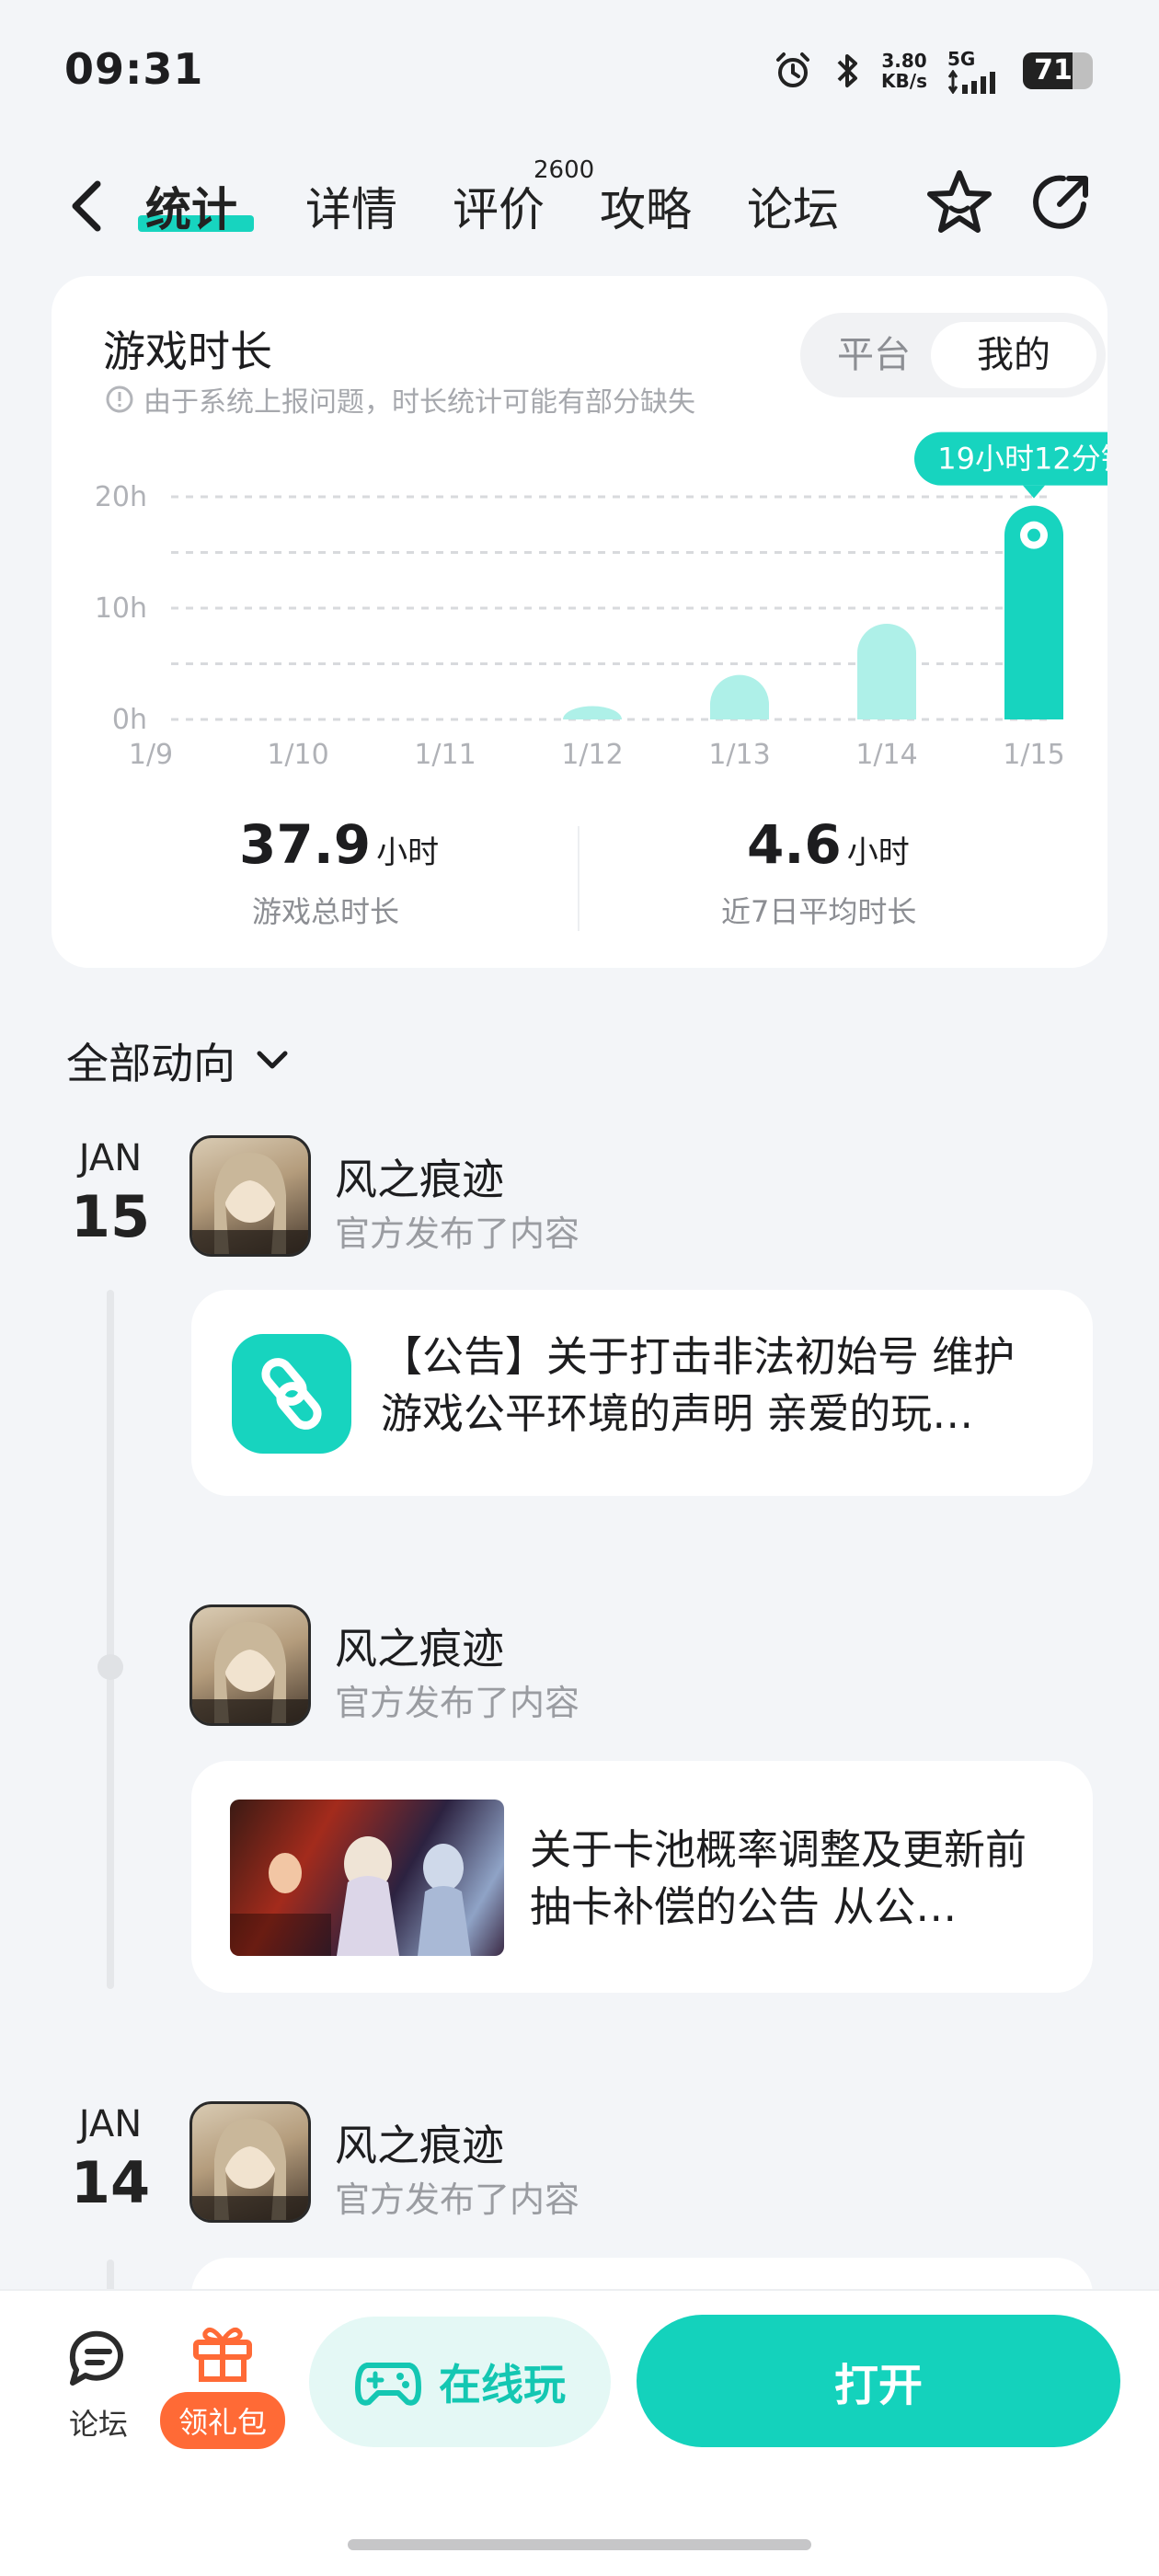 The width and height of the screenshot is (1159, 2576). Describe the element at coordinates (408, 852) in the screenshot. I see `total-playtime-unit: 小时` at that location.